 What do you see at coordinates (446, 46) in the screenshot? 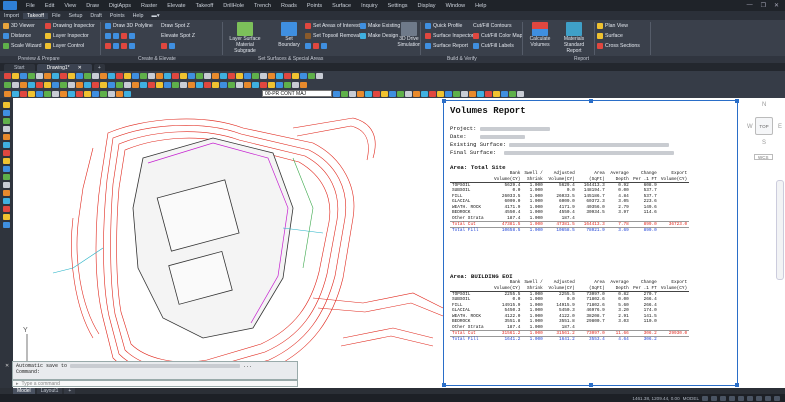
I see `surface-report-button: Surface Report` at bounding box center [446, 46].